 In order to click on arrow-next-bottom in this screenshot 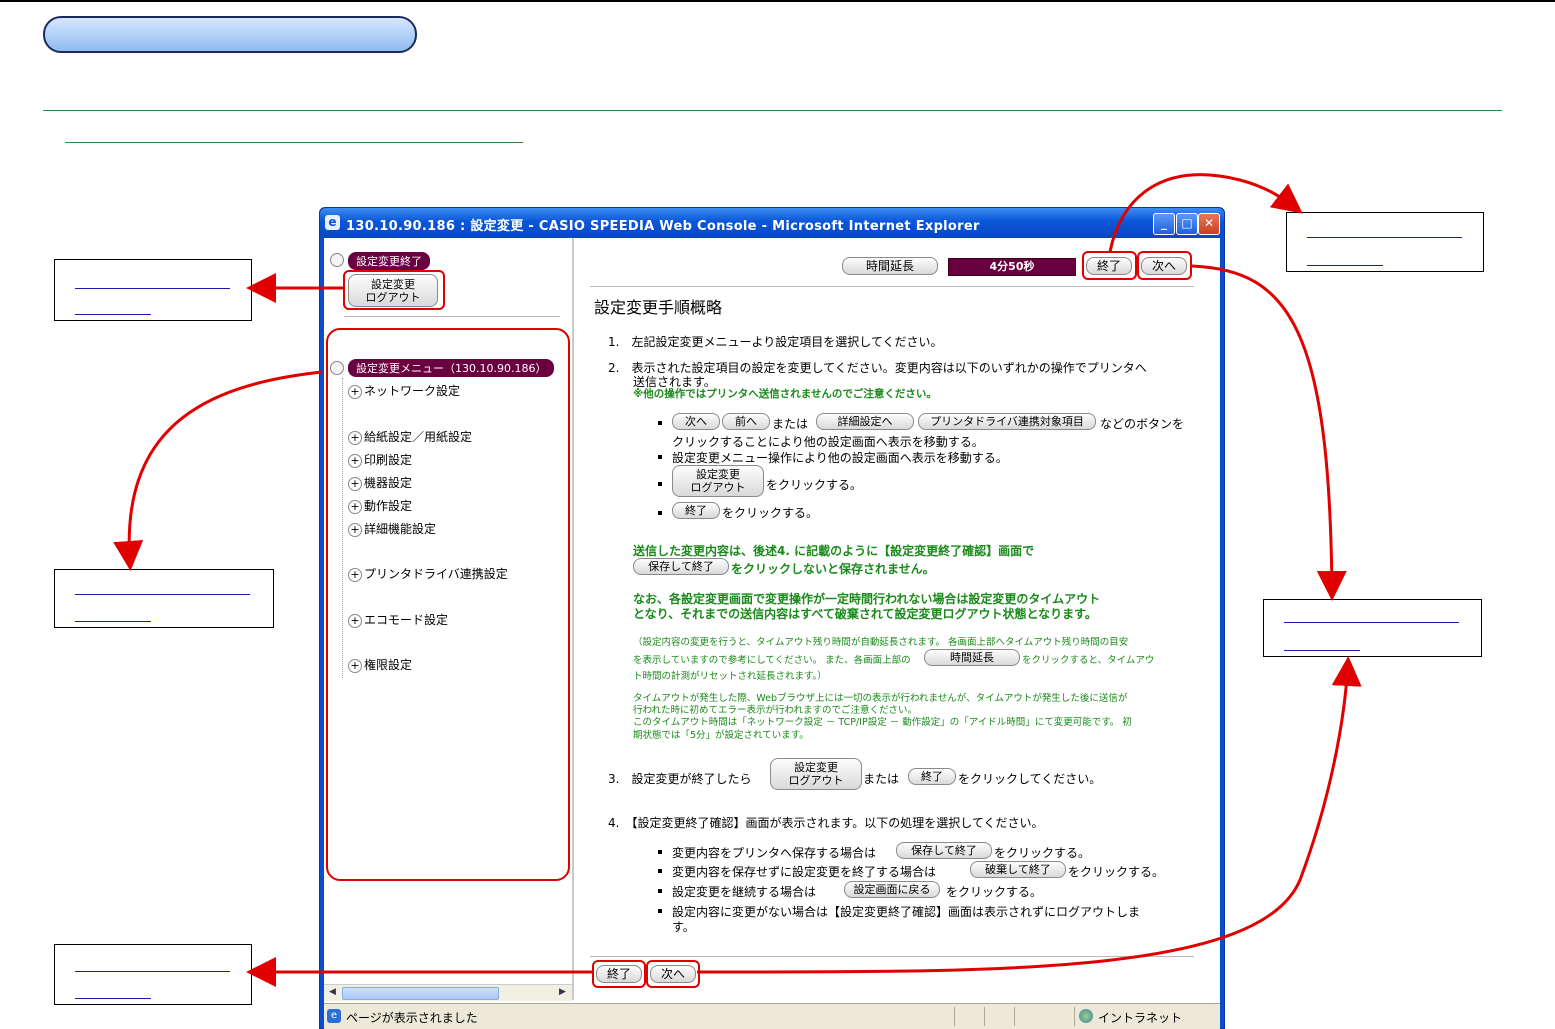, I will do `click(1029, 815)`.